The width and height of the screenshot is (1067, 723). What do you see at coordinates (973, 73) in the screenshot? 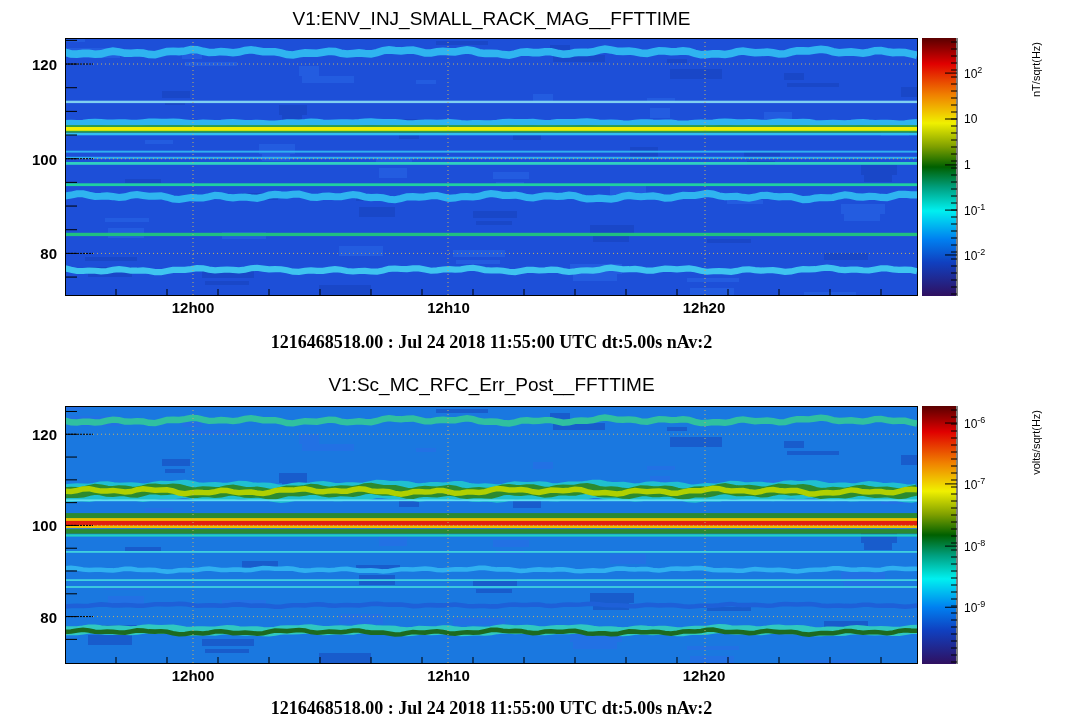
I see `colorbar-tick-label: 10$^{2}$` at bounding box center [973, 73].